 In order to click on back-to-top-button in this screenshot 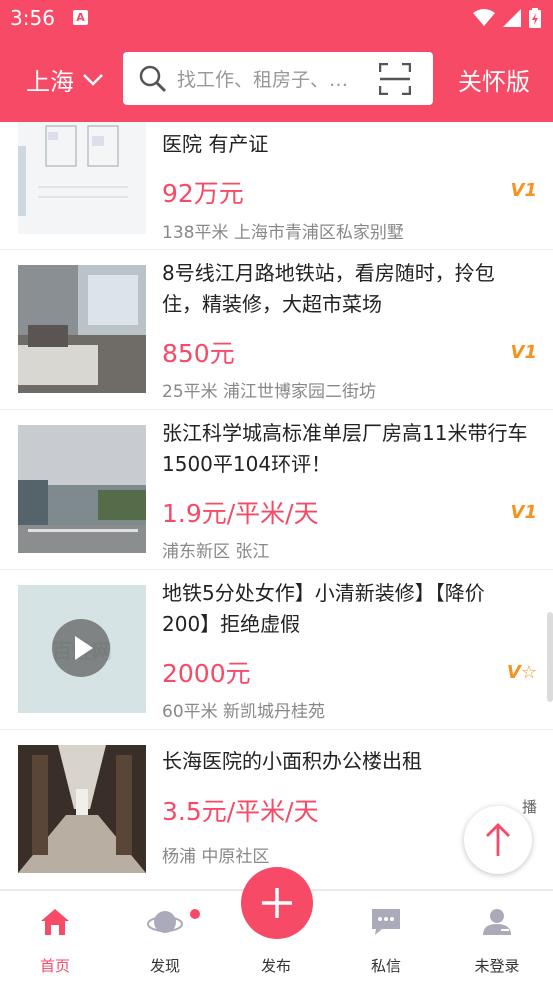, I will do `click(498, 840)`.